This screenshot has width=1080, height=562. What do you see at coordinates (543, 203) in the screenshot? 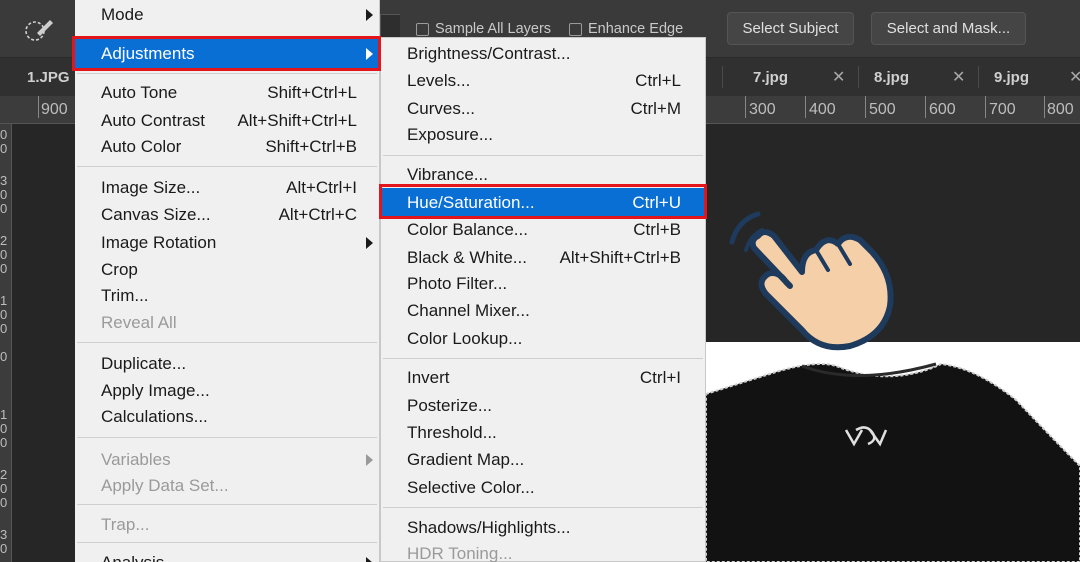
I see `menu-item-hue-saturation: Hue/Saturation... Ctrl+U` at bounding box center [543, 203].